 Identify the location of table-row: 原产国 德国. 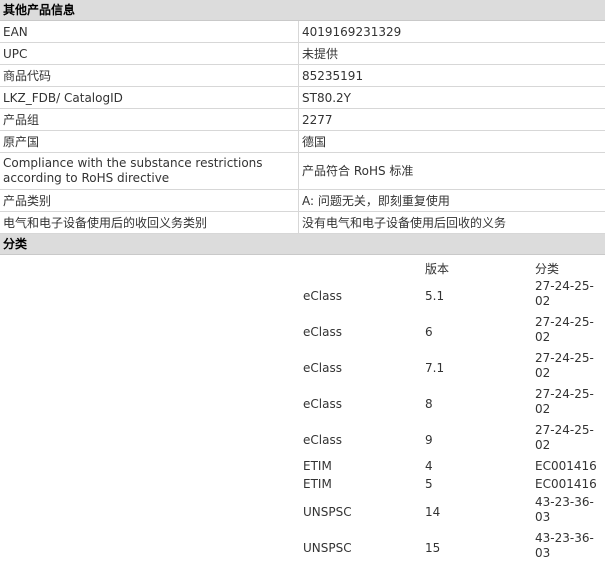
(302, 142).